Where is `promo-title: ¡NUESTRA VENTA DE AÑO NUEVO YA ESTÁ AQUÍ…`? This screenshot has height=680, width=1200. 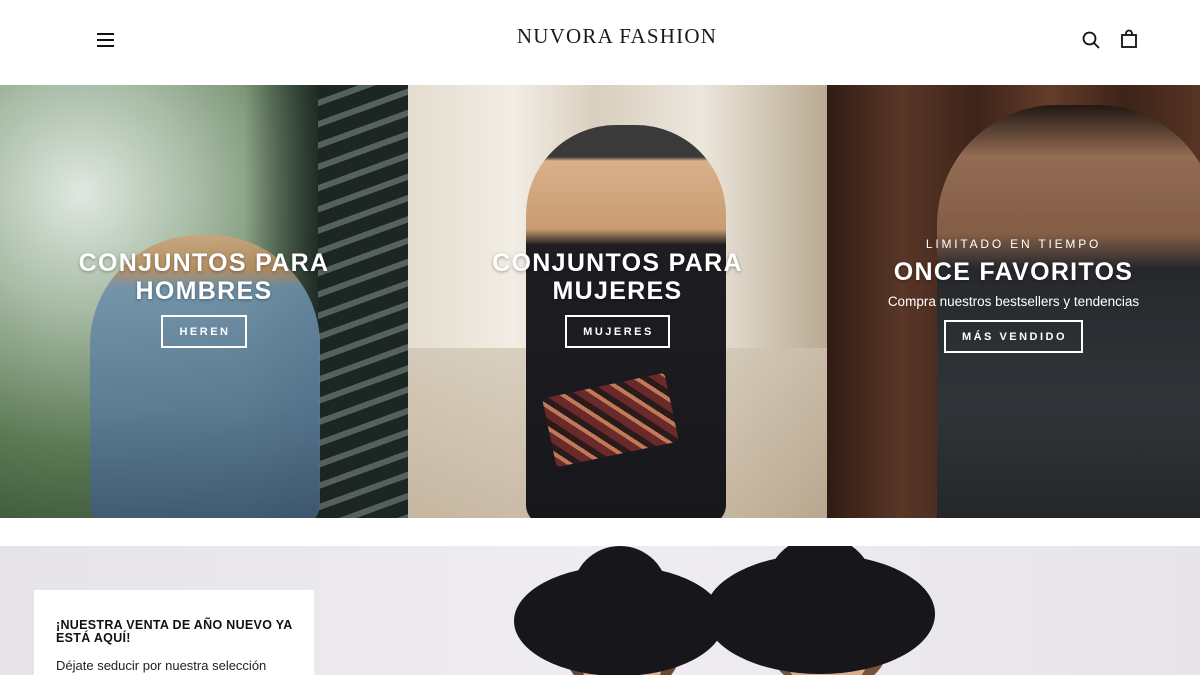
promo-title: ¡NUESTRA VENTA DE AÑO NUEVO YA ESTÁ AQUÍ… is located at coordinates (174, 631).